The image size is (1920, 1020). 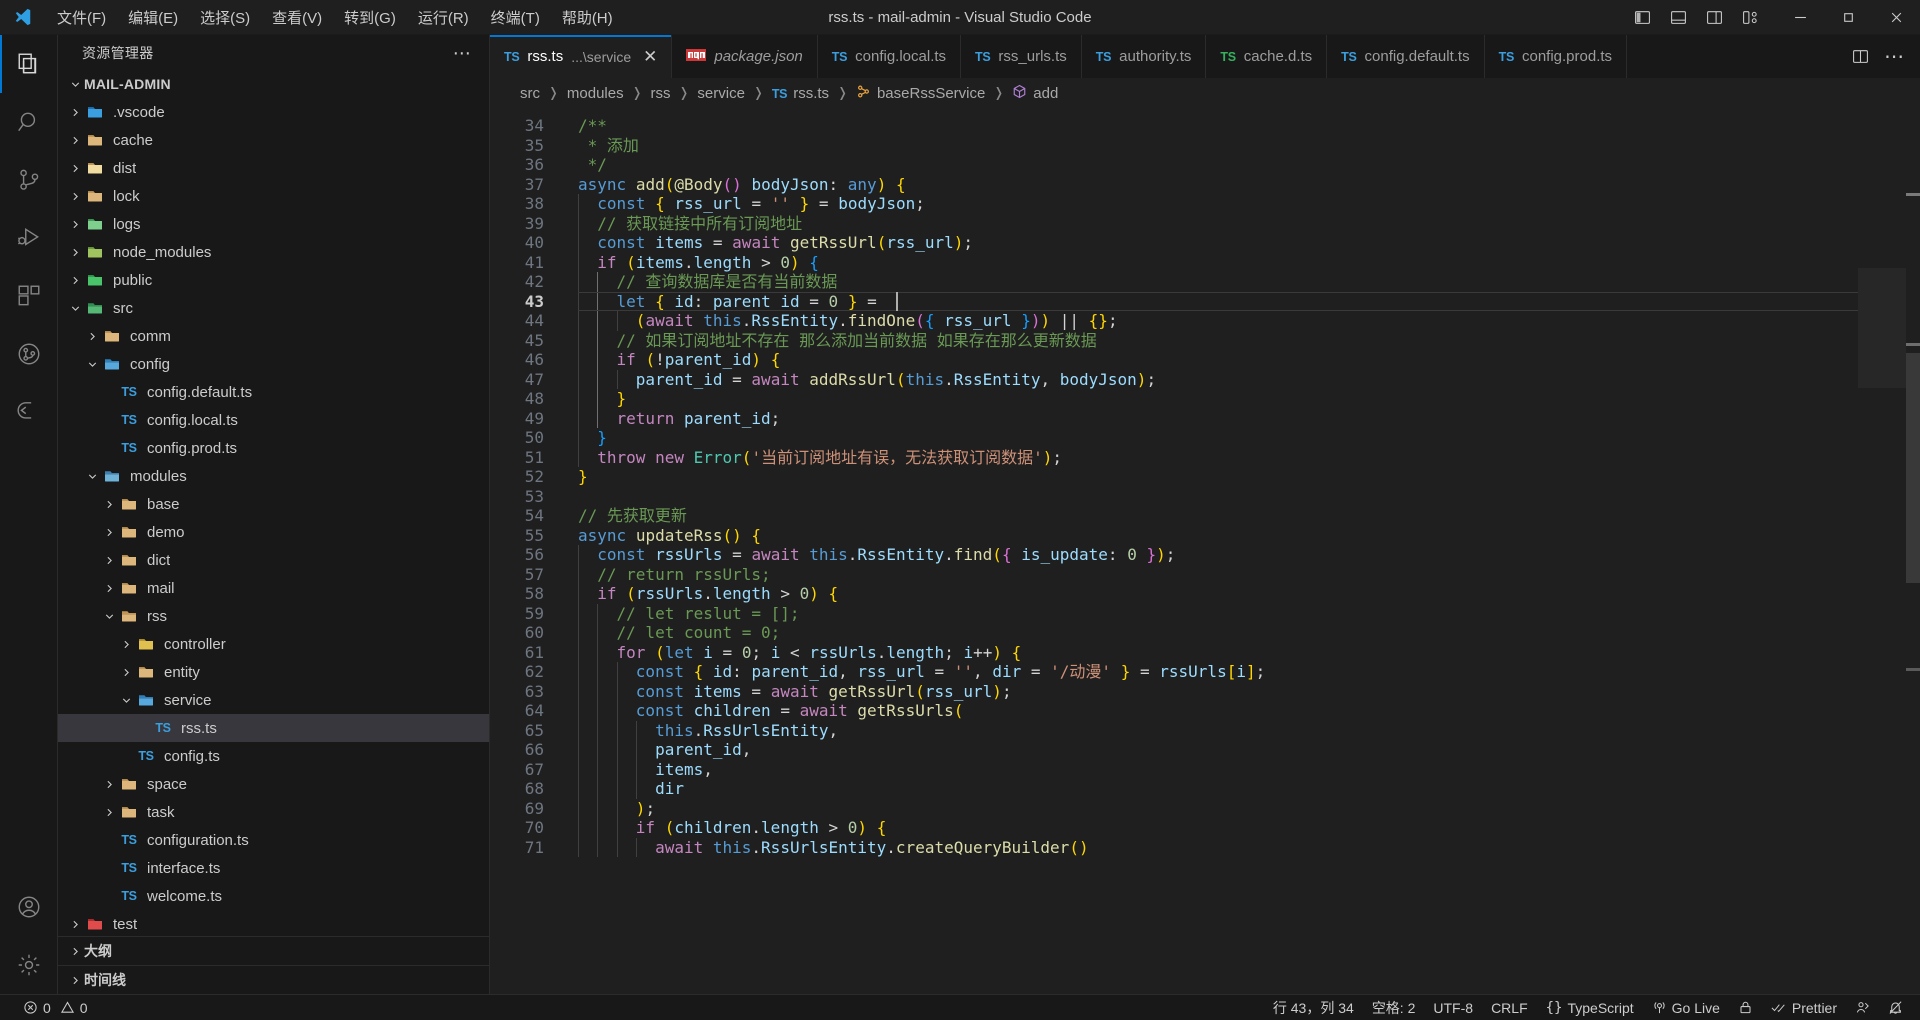 What do you see at coordinates (1218, 126) in the screenshot?
I see `code-line: /**` at bounding box center [1218, 126].